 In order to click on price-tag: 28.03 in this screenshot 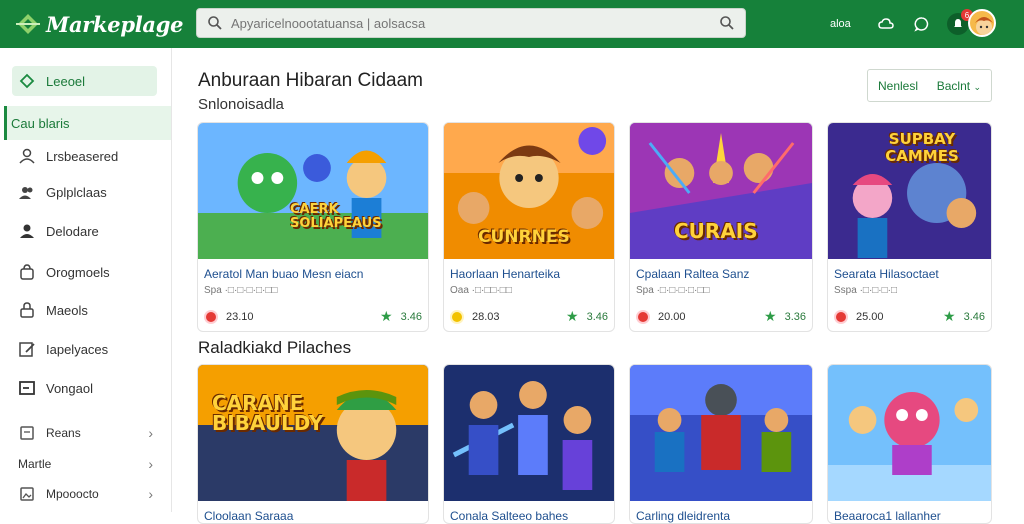, I will do `click(475, 316)`.